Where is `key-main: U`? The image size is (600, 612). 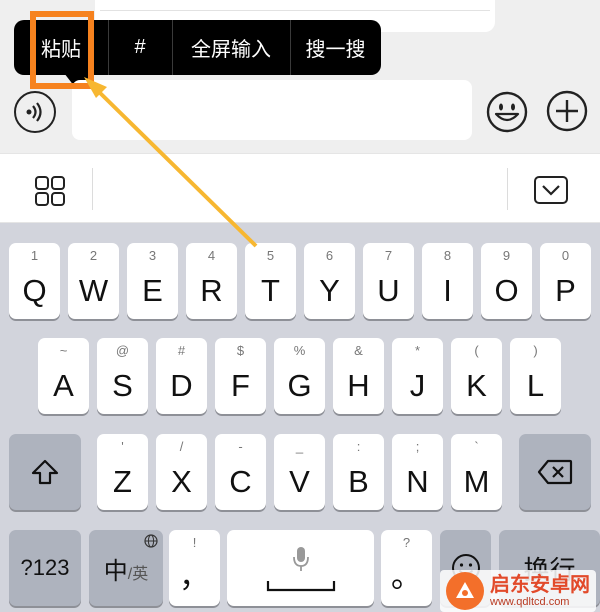
key-main: U is located at coordinates (388, 290).